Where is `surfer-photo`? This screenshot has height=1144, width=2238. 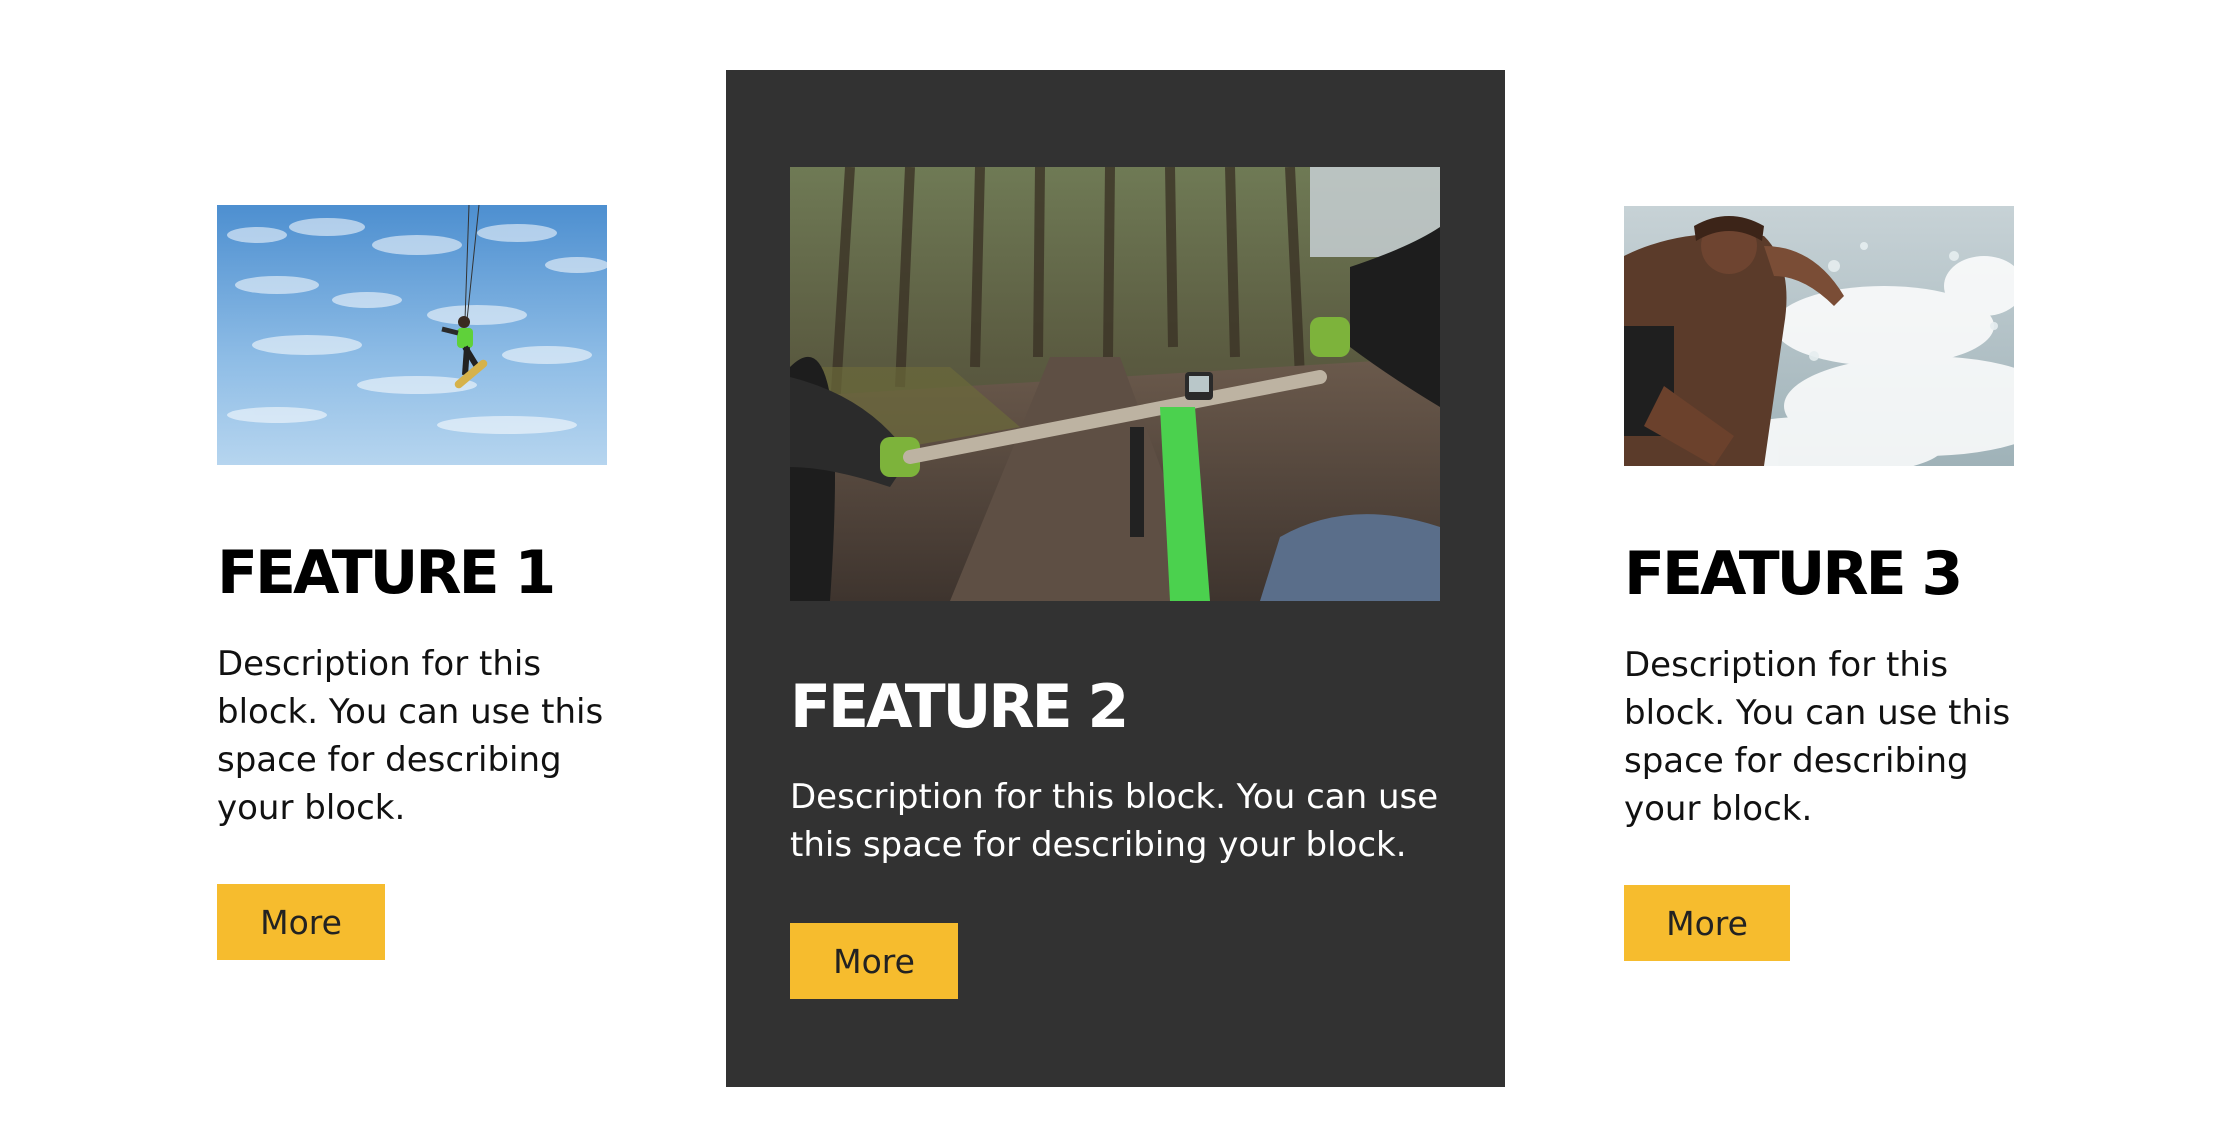 surfer-photo is located at coordinates (1819, 336).